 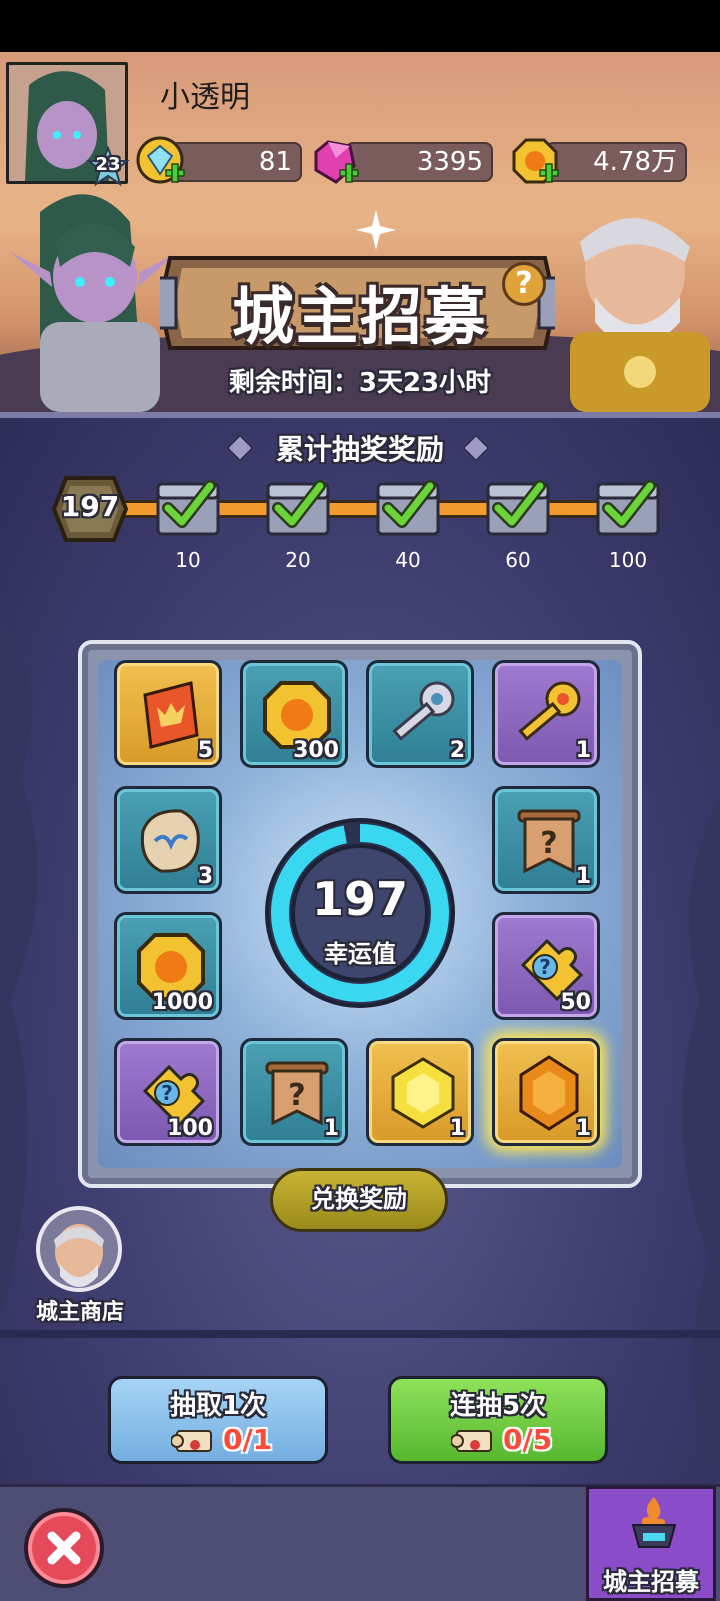 I want to click on diamond-amount: 81, so click(x=236, y=162).